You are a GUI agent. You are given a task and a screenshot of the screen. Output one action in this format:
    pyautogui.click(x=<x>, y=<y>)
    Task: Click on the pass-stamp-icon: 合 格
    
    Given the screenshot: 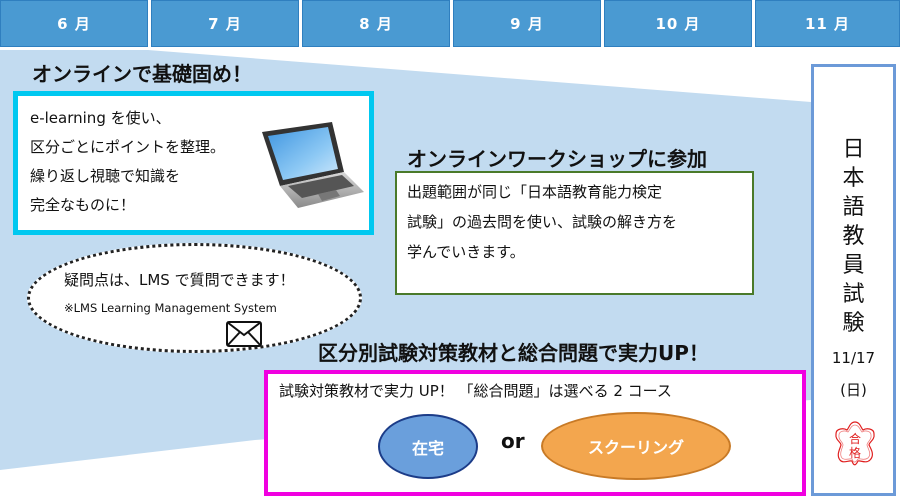 What is the action you would take?
    pyautogui.click(x=855, y=443)
    